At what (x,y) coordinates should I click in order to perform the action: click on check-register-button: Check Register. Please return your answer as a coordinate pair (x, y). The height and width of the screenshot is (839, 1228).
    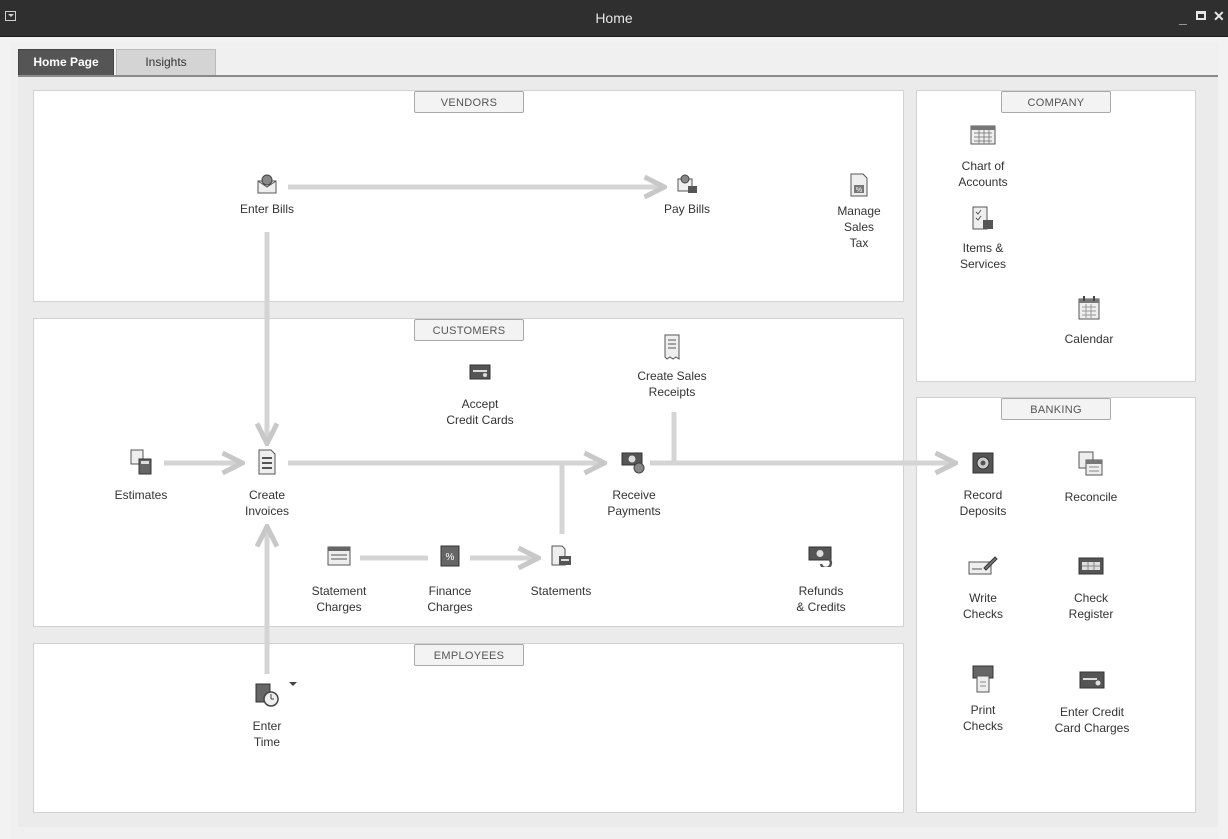
    Looking at the image, I should click on (1091, 589).